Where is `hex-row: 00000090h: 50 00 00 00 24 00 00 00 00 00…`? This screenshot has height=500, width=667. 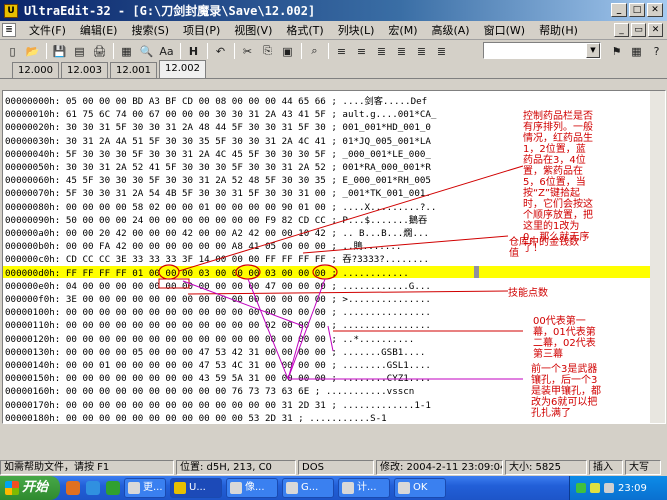
hex-row: 00000090h: 50 00 00 00 24 00 00 00 00 00… is located at coordinates (216, 220).